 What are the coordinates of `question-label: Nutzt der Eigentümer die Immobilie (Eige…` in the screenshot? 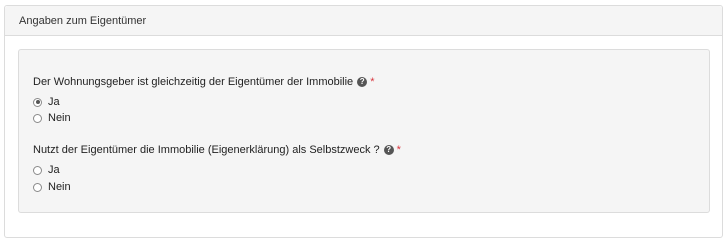 It's located at (206, 150).